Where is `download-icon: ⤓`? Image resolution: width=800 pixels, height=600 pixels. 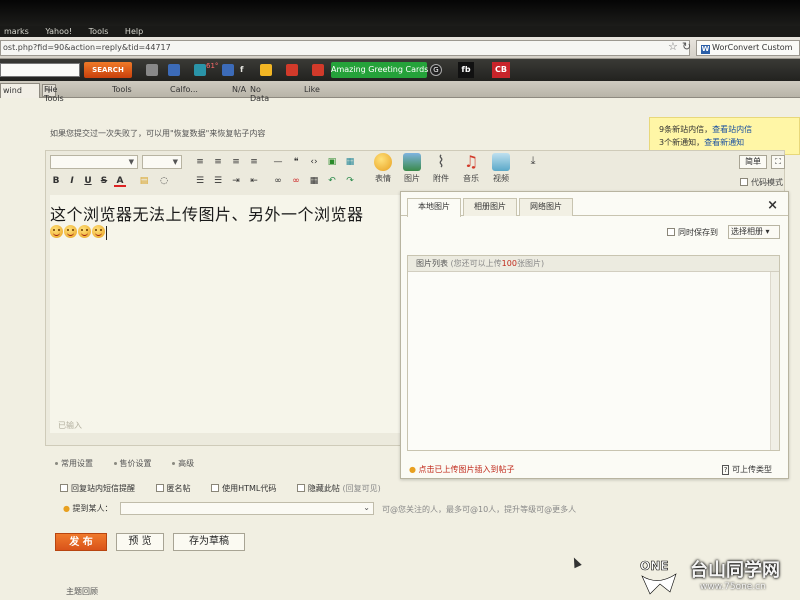 download-icon: ⤓ is located at coordinates (533, 161).